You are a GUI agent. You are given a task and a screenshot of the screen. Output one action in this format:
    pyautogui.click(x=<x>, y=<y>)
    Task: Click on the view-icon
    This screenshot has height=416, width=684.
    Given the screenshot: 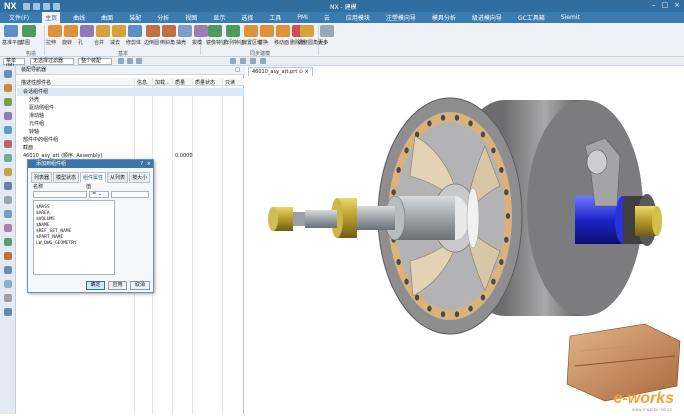 What is the action you would take?
    pyautogui.click(x=233, y=61)
    